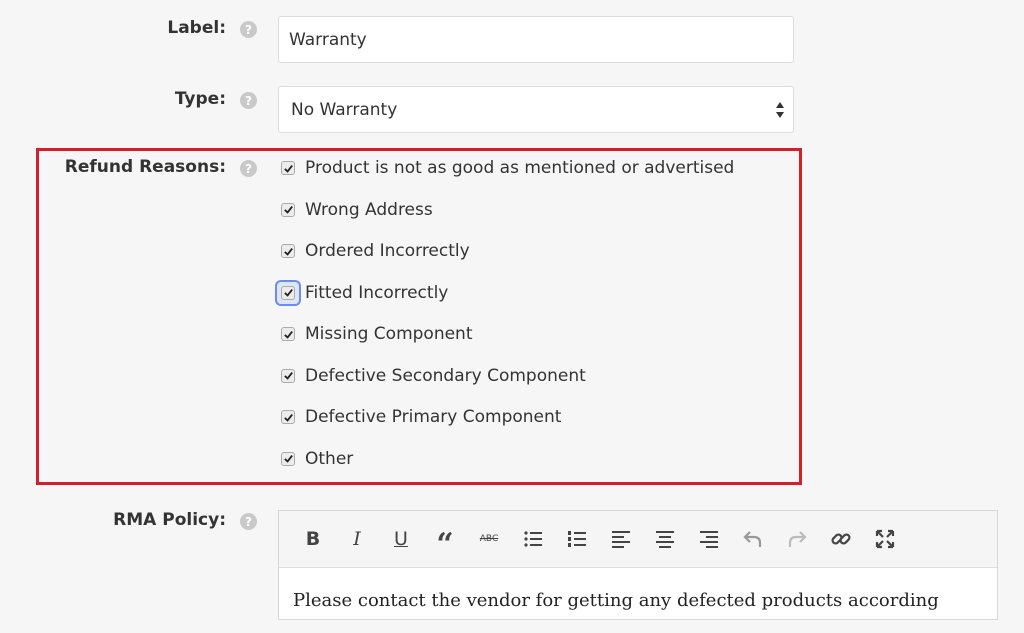 The height and width of the screenshot is (633, 1024). I want to click on refund-reason-item: Ordered Incorrectly, so click(373, 251).